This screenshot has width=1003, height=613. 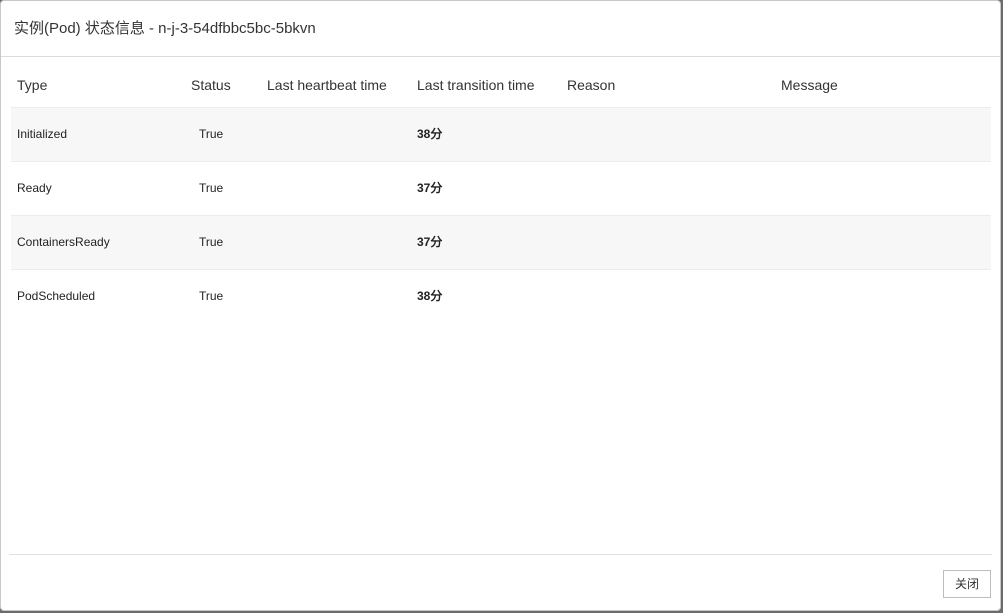 I want to click on cell-type: PodScheduled, so click(x=56, y=296).